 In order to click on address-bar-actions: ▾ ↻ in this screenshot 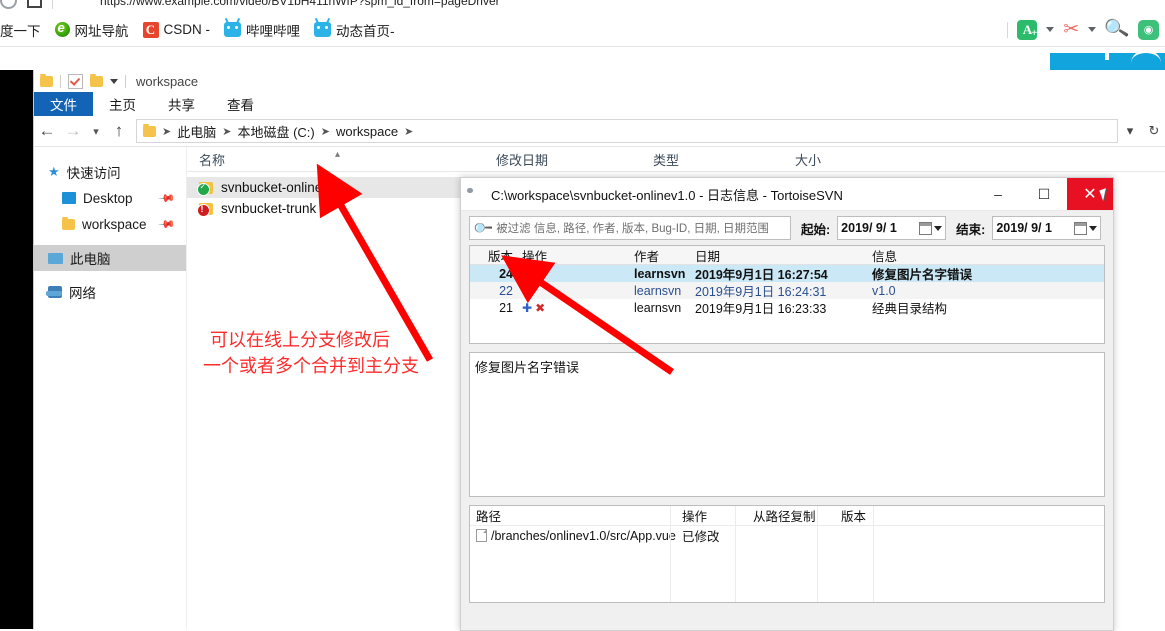, I will do `click(1141, 131)`.